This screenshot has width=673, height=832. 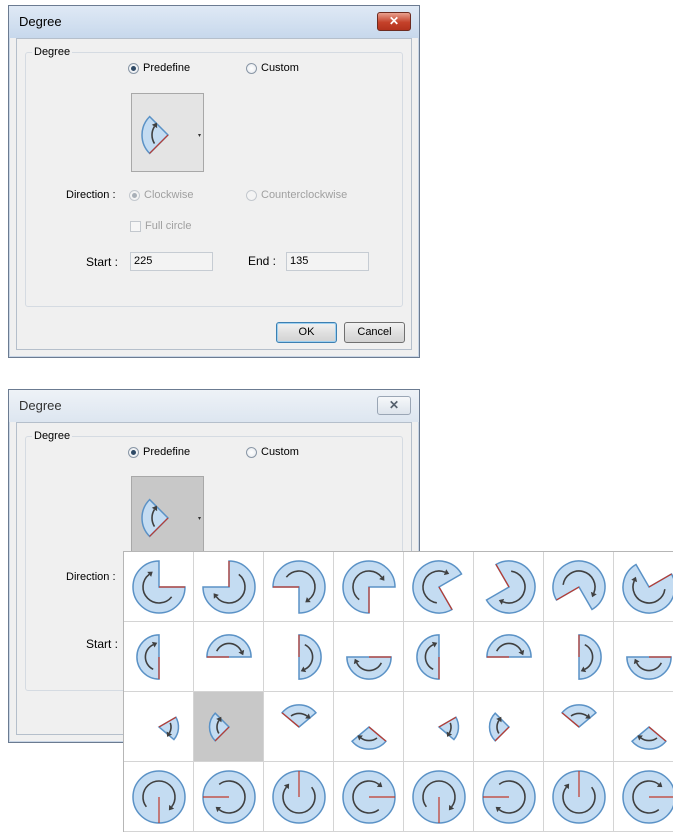 What do you see at coordinates (171, 261) in the screenshot?
I see `start-input: 225` at bounding box center [171, 261].